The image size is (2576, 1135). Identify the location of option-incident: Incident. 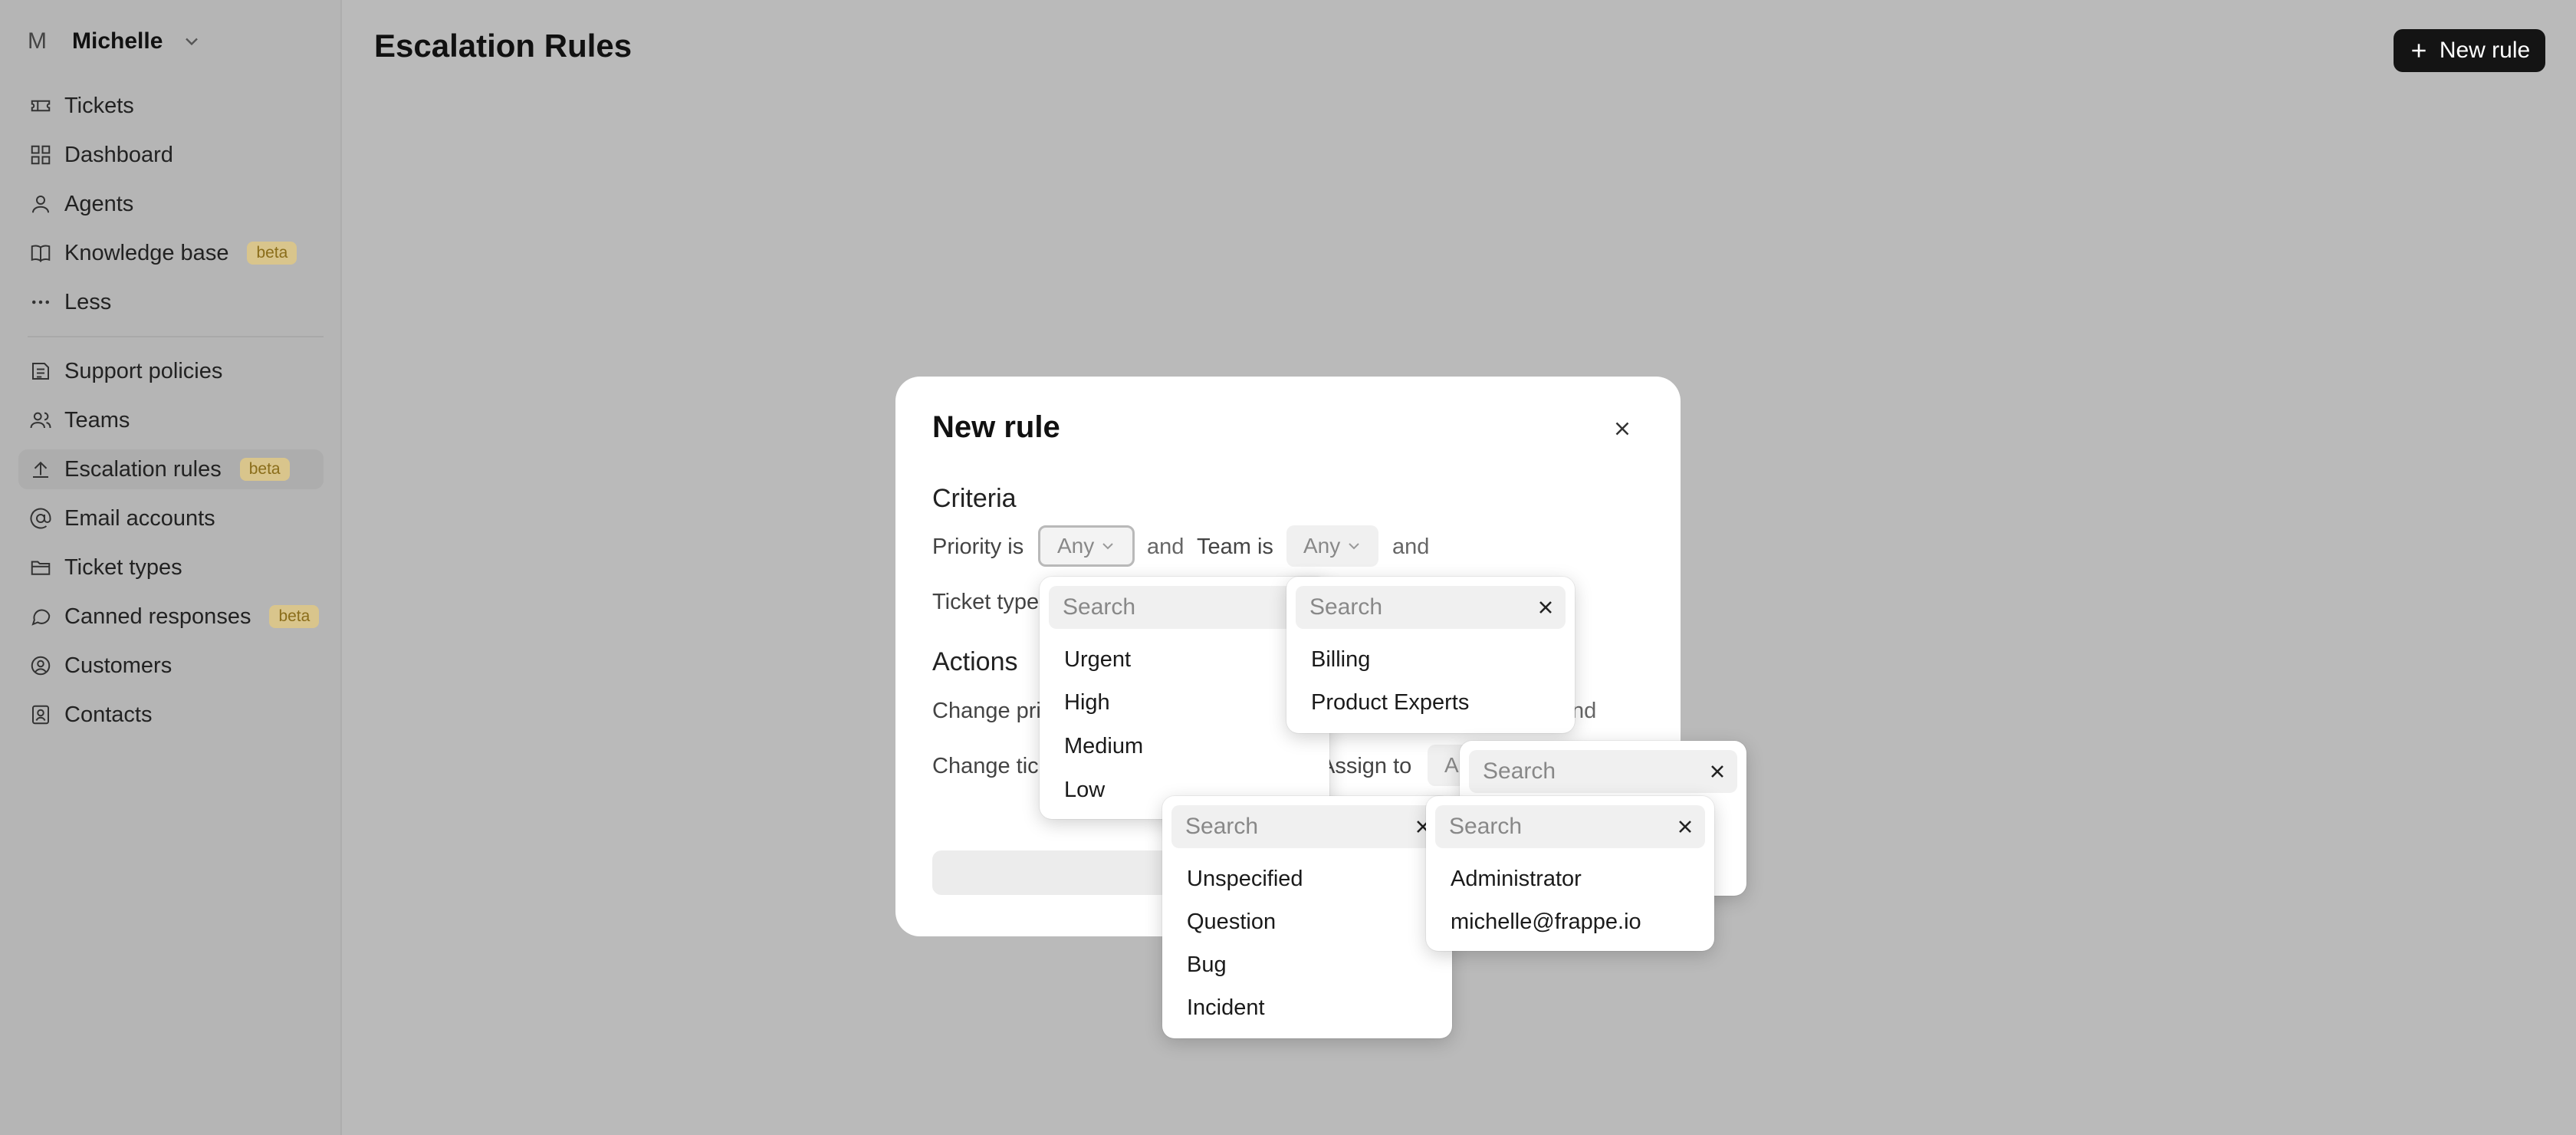
(1226, 1008).